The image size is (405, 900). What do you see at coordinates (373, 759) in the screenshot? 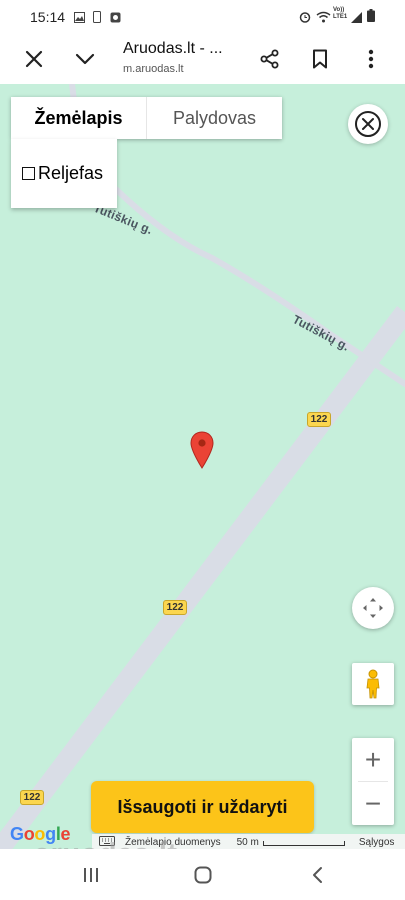
I see `zoom-in-button: +` at bounding box center [373, 759].